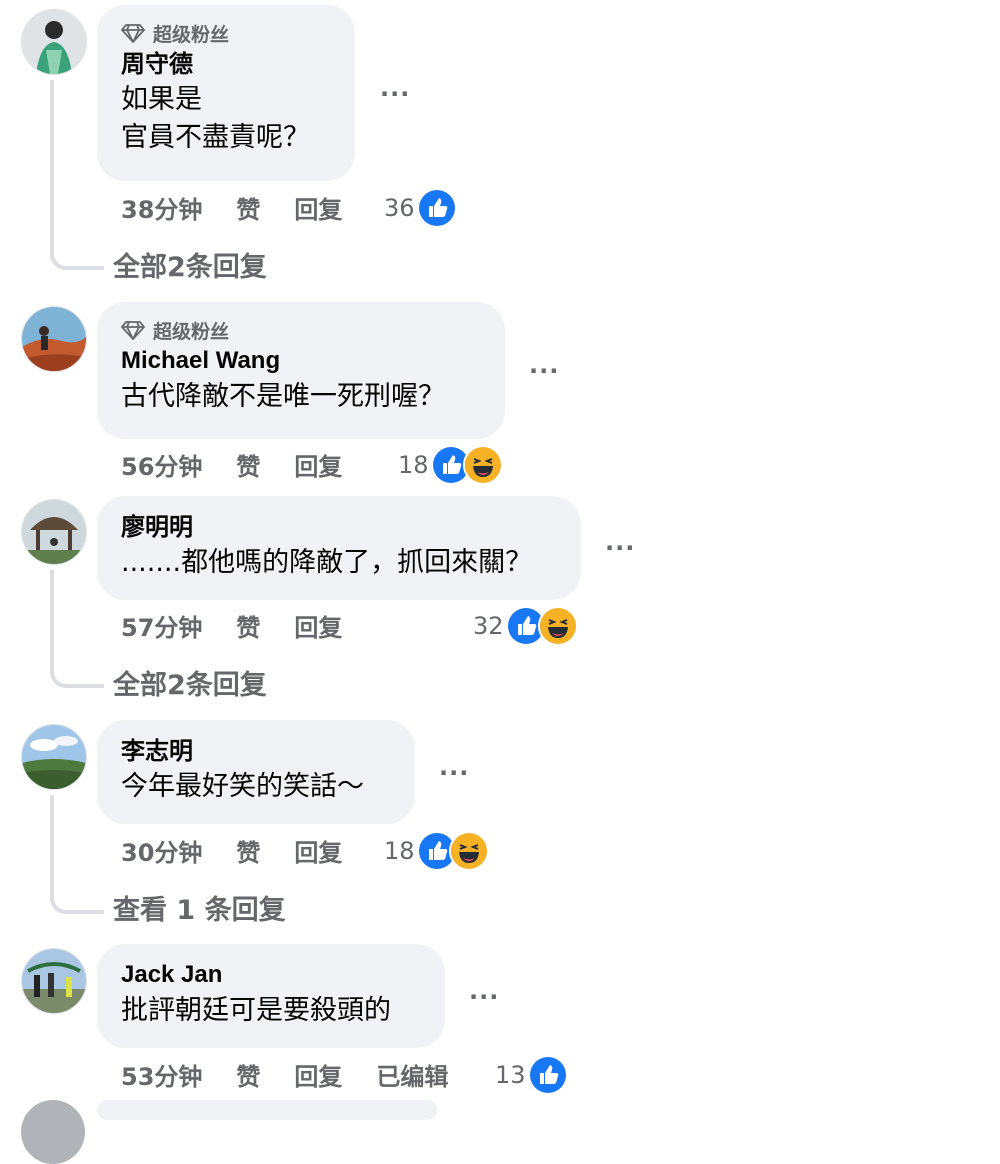 The width and height of the screenshot is (1000, 1164). I want to click on comment-actions: 53分钟 赞 回复 已编辑, so click(301, 1074).